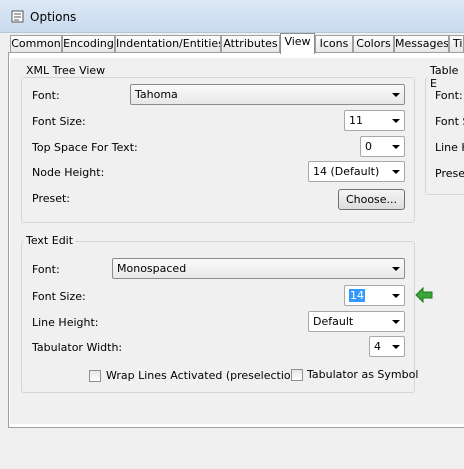  I want to click on text-font-size-input: 14, so click(374, 295).